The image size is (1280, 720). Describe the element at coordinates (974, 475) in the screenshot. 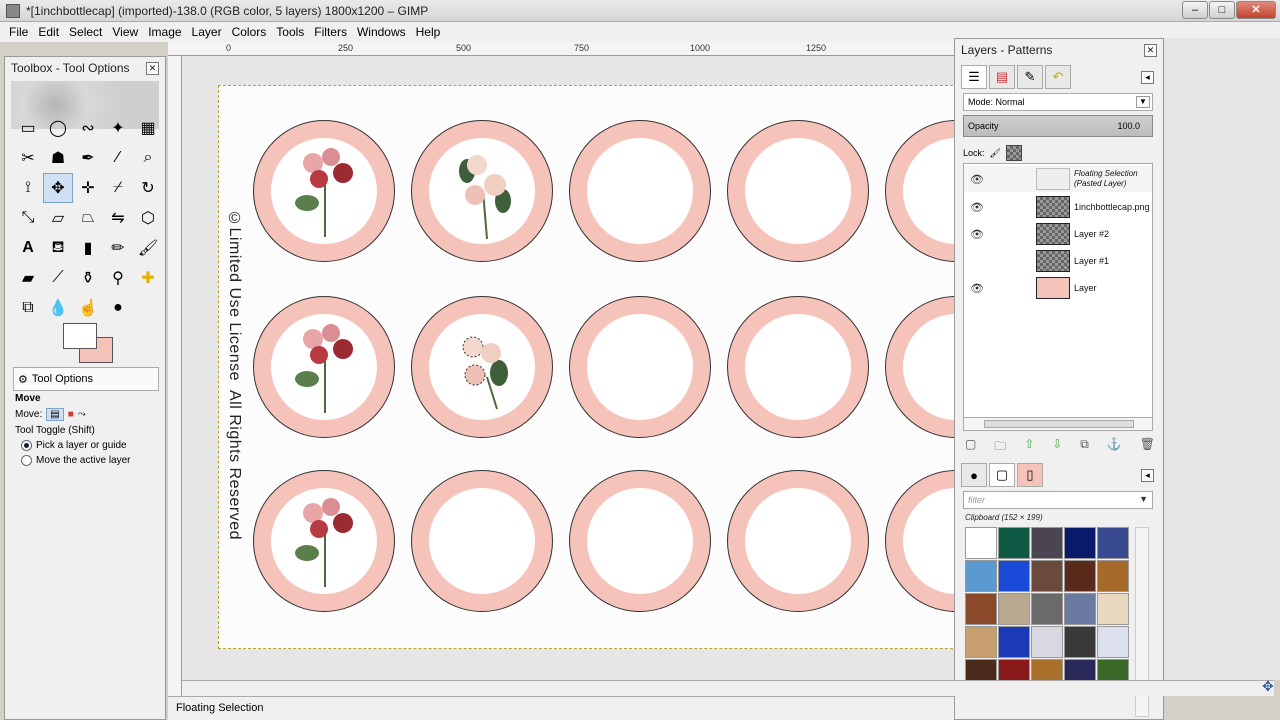

I see `tab-brushes-icon: ●` at that location.